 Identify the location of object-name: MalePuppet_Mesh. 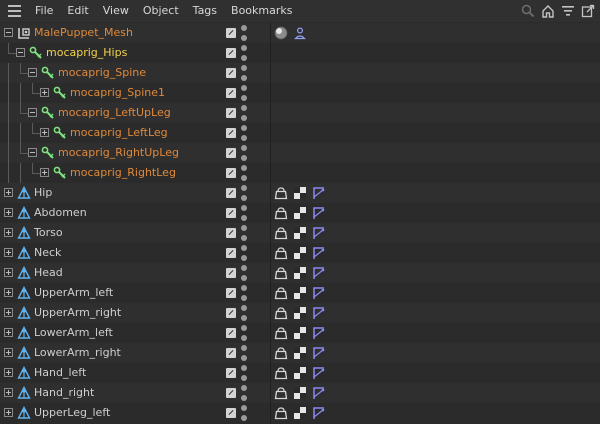
(83, 33).